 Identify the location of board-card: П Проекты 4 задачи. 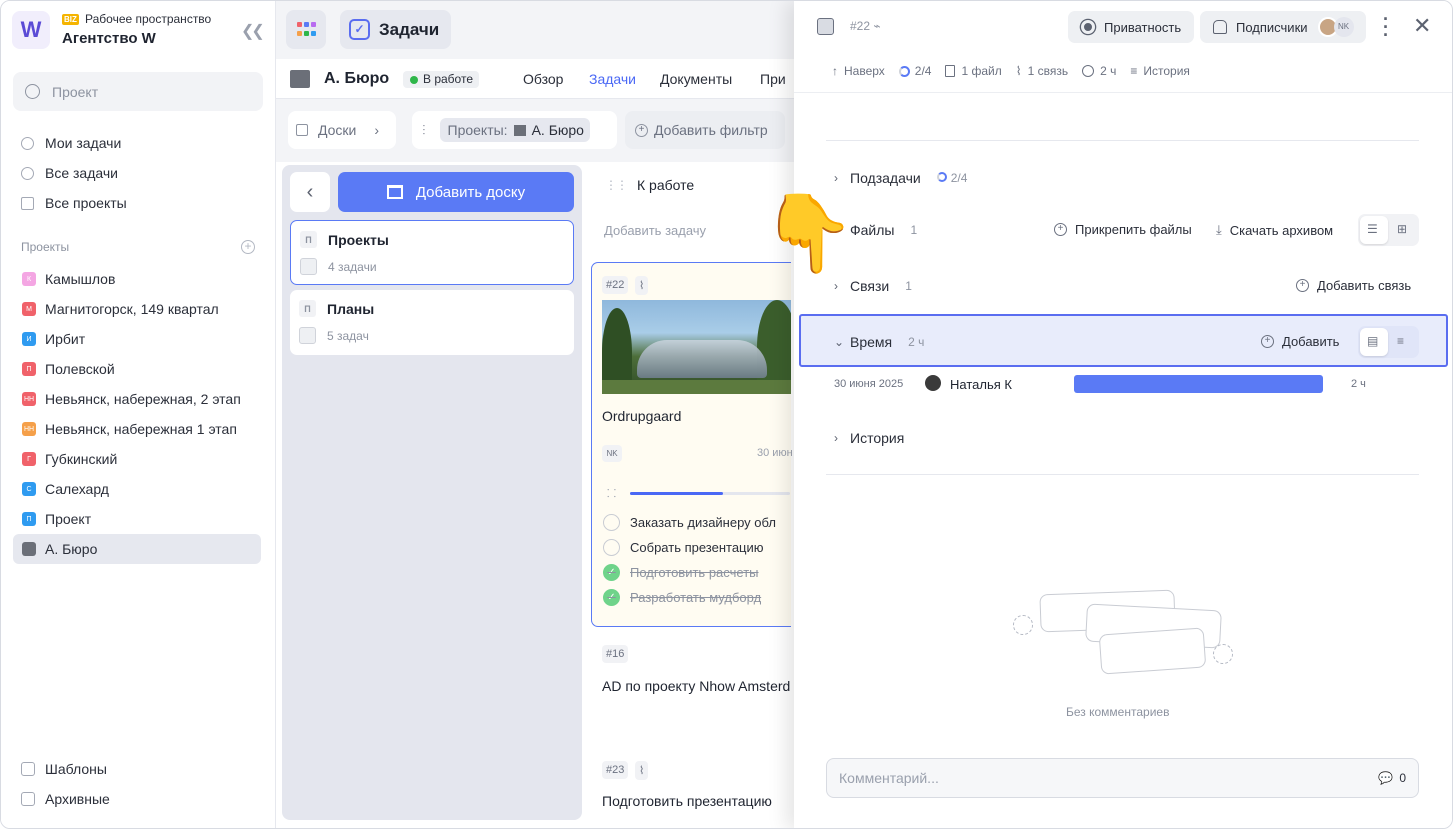
(432, 252).